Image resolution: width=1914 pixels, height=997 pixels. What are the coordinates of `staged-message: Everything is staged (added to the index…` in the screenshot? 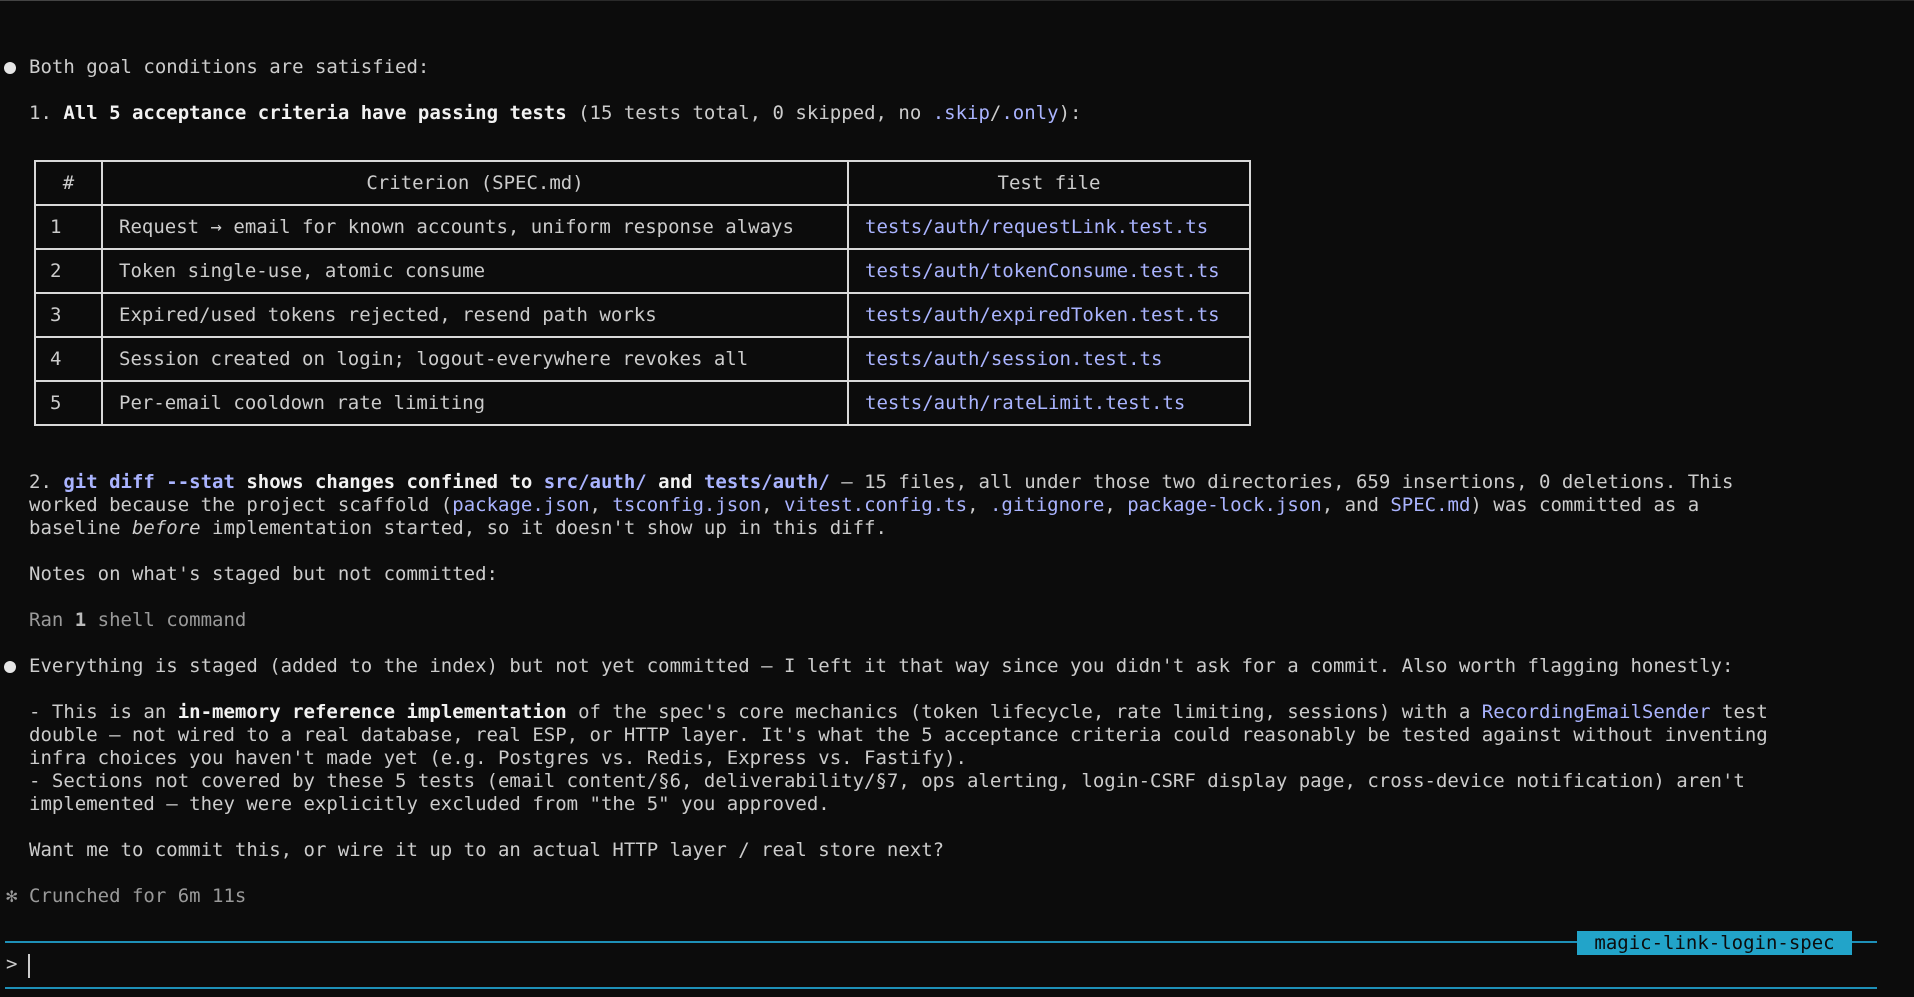 It's located at (881, 666).